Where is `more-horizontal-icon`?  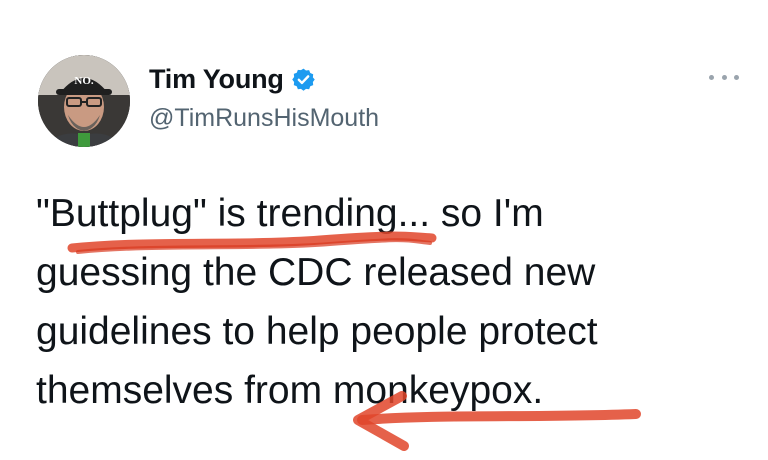
more-horizontal-icon is located at coordinates (724, 77).